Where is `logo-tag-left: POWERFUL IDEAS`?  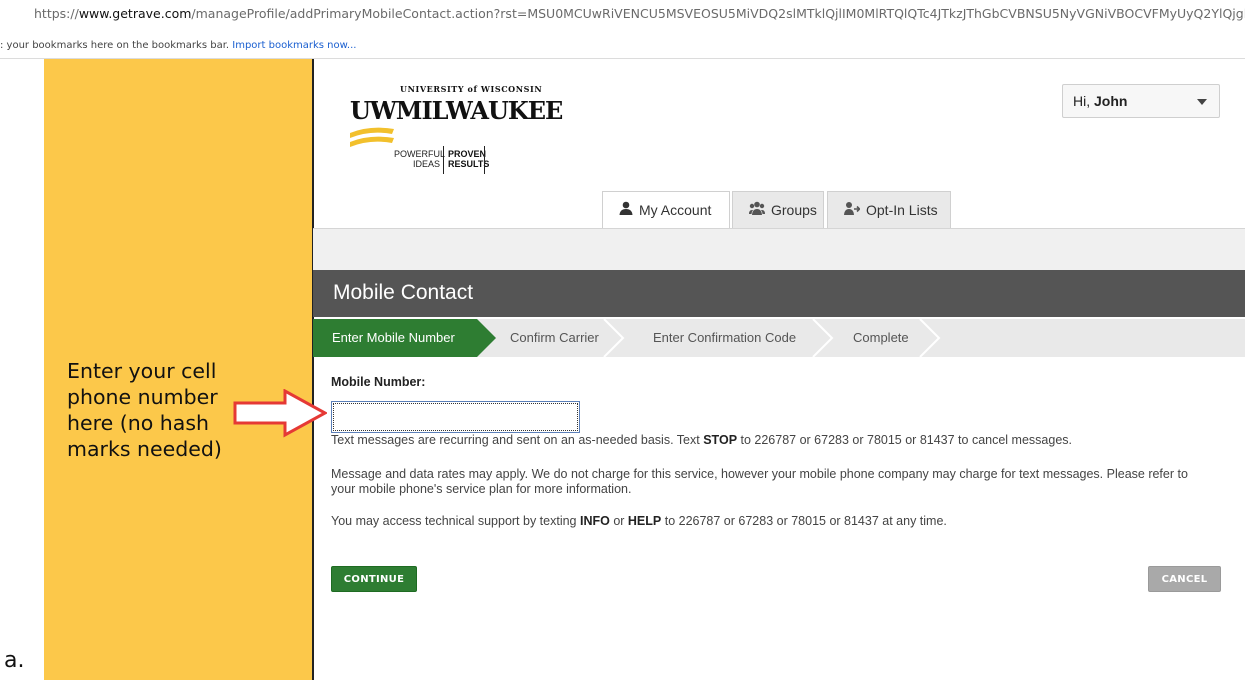
logo-tag-left: POWERFUL IDEAS is located at coordinates (420, 159).